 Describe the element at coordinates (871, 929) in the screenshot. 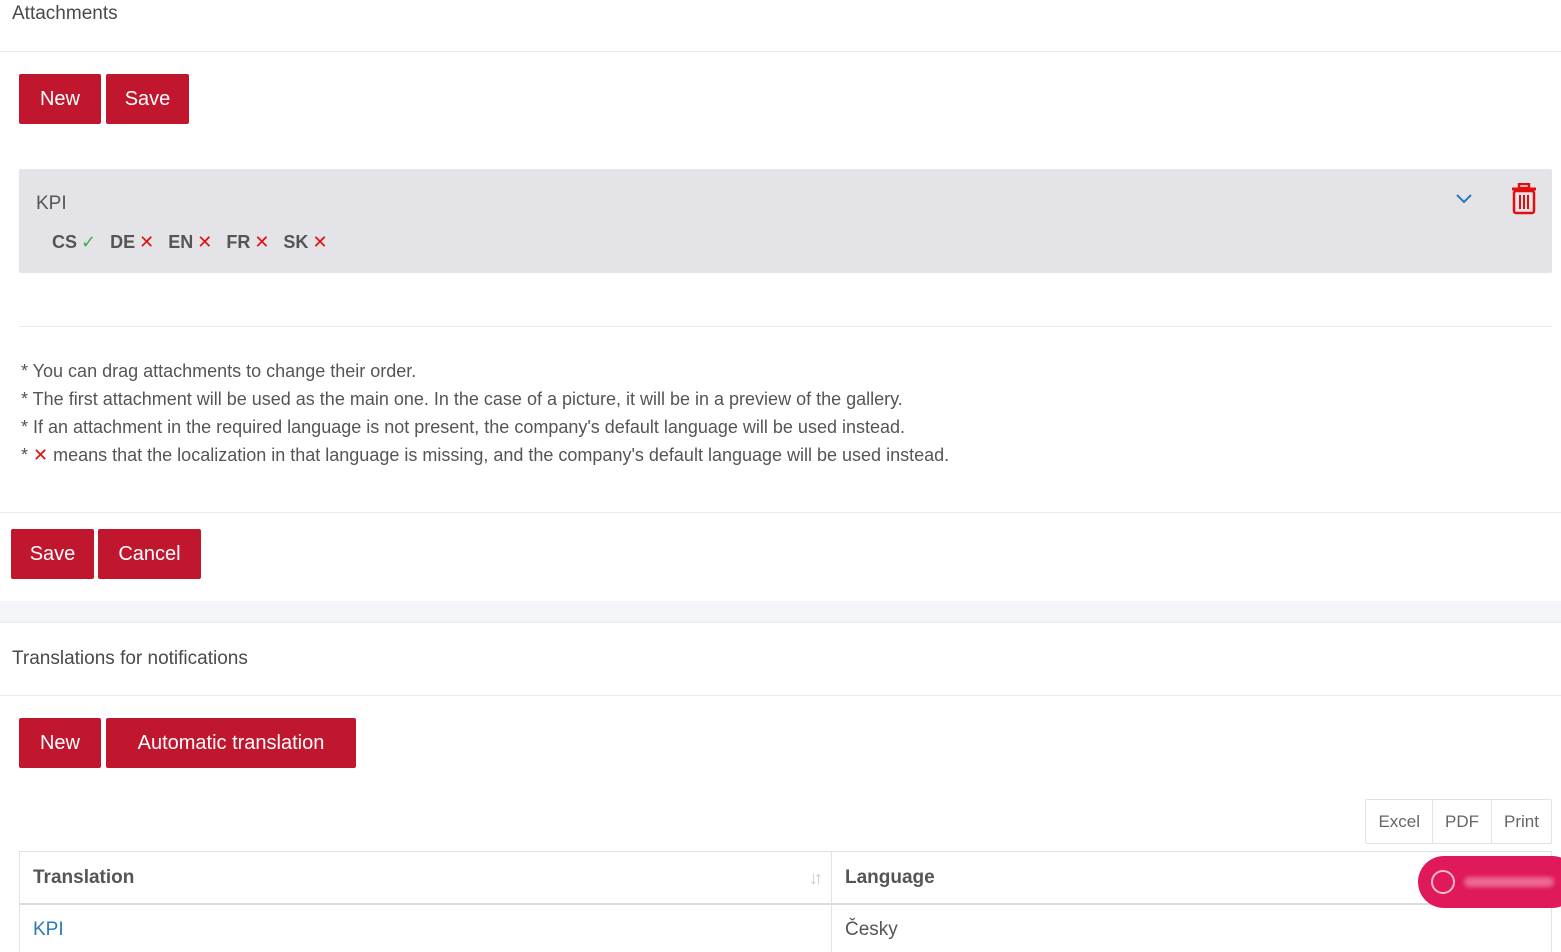

I see `language-value: Česky` at that location.